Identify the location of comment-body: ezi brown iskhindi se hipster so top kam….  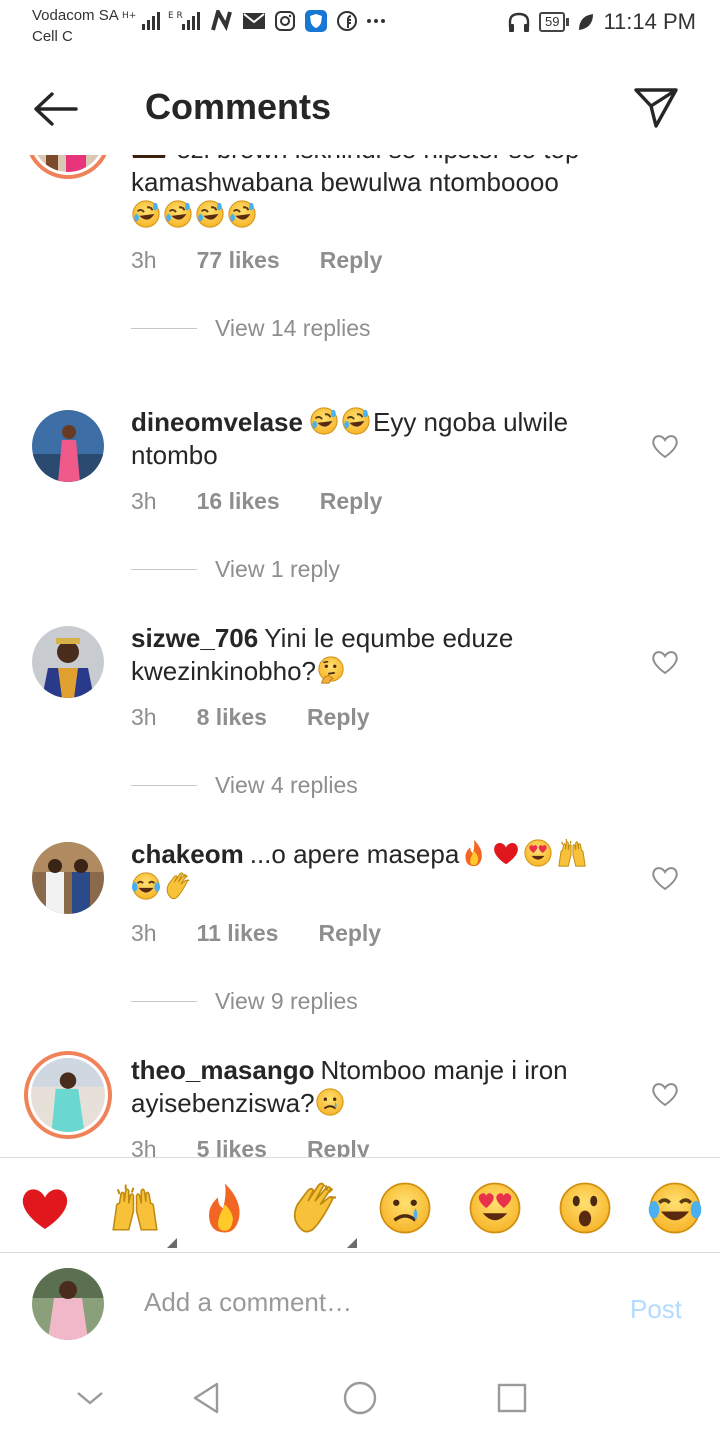
(355, 176).